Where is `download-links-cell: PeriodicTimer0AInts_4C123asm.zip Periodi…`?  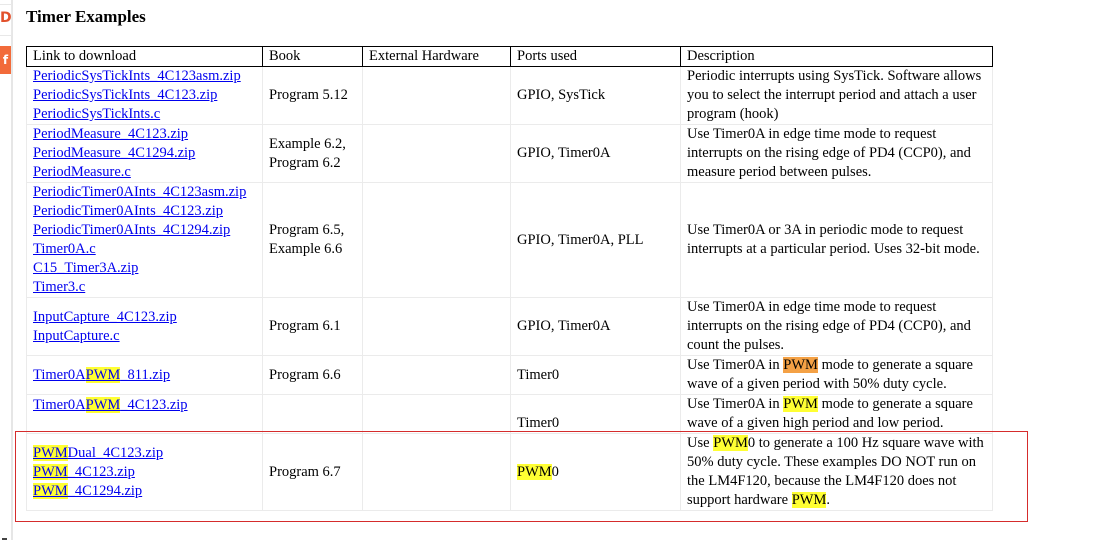
download-links-cell: PeriodicTimer0AInts_4C123asm.zip Periodi… is located at coordinates (144, 240).